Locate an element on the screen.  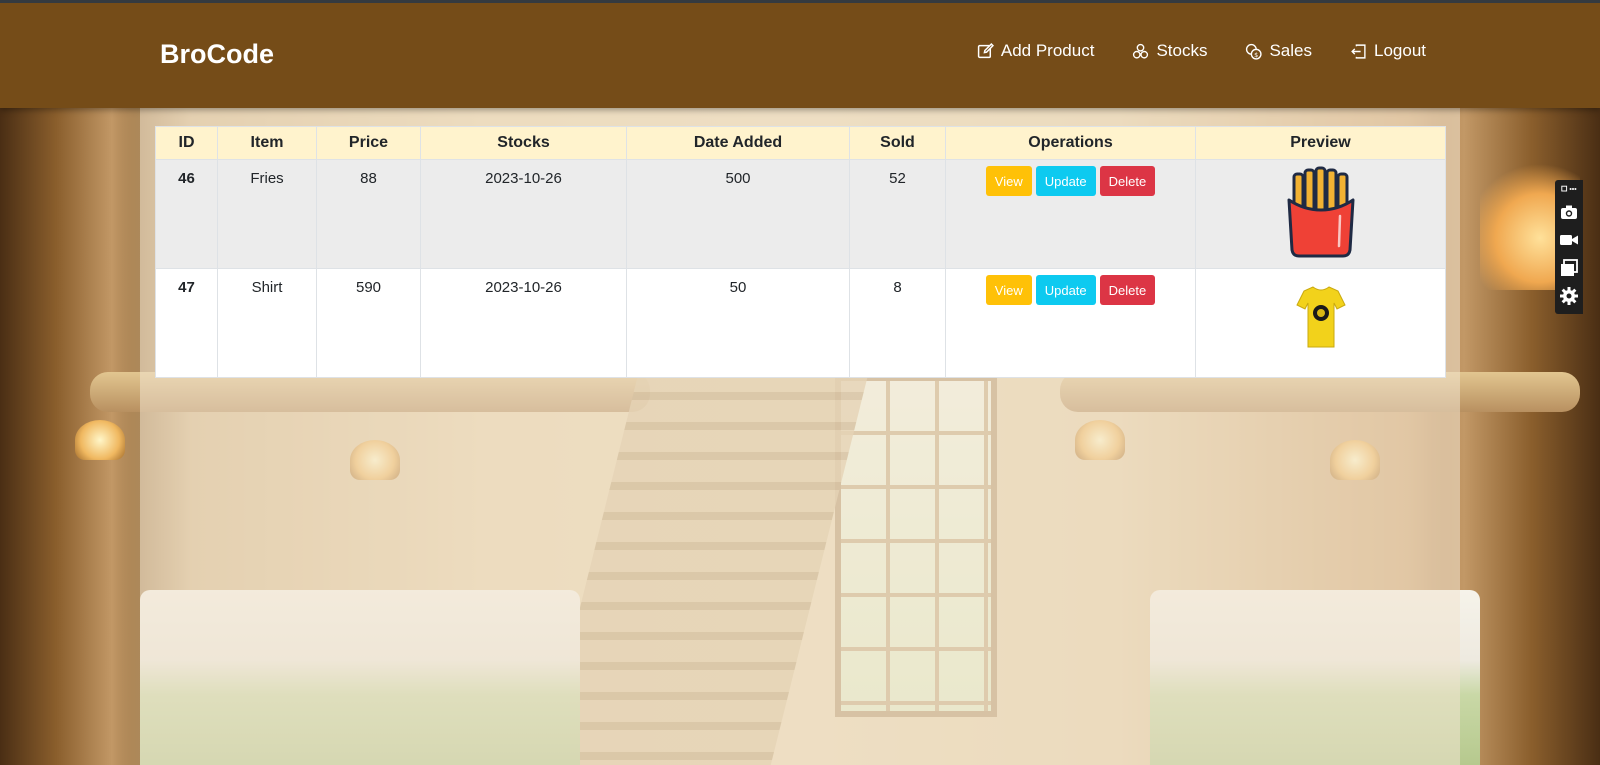
cell-price: 590 is located at coordinates (368, 323).